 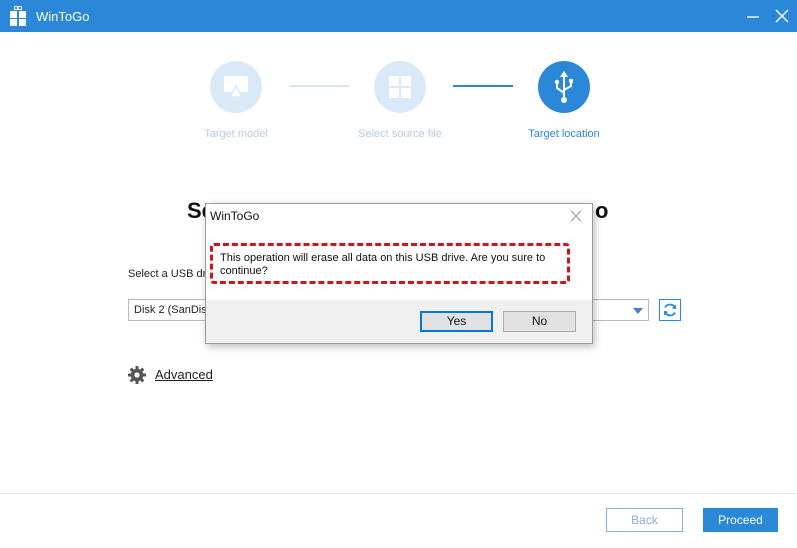 What do you see at coordinates (740, 520) in the screenshot?
I see `proceed-button: Proceed` at bounding box center [740, 520].